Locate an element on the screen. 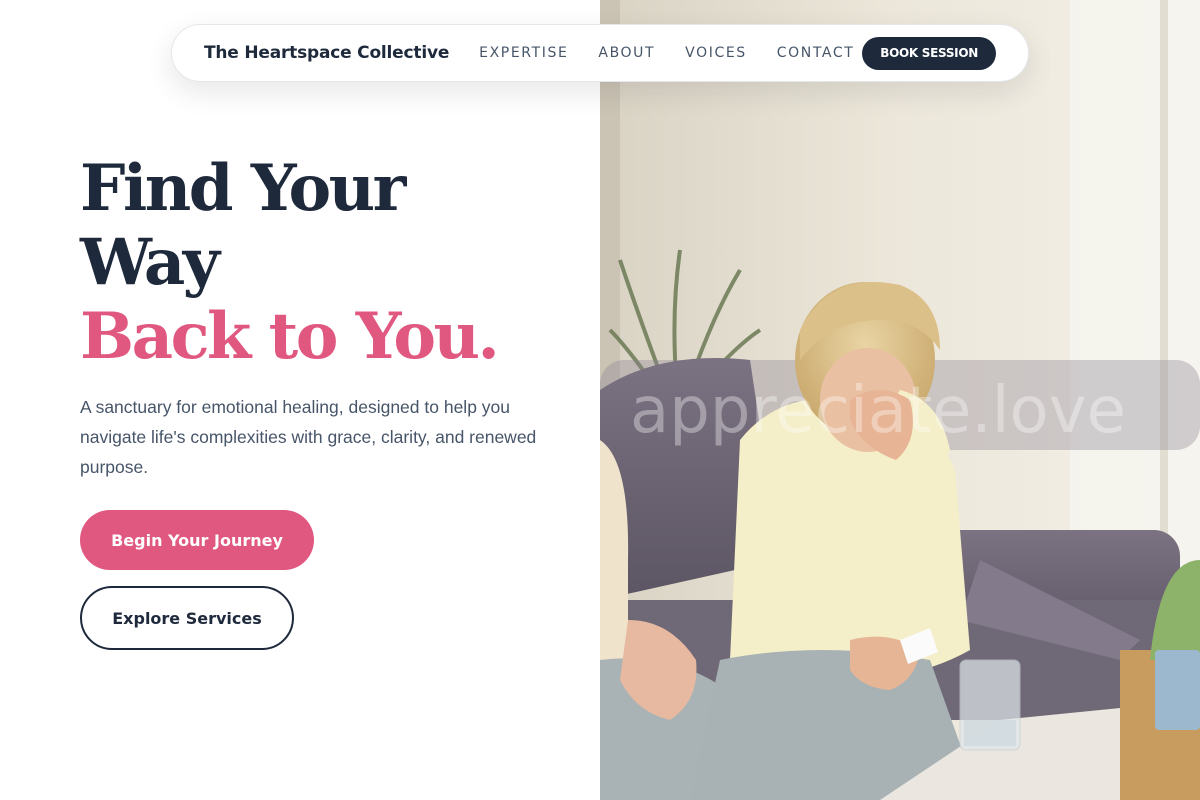 Image resolution: width=1200 pixels, height=800 pixels. photo-watermark: appreciate.love is located at coordinates (878, 411).